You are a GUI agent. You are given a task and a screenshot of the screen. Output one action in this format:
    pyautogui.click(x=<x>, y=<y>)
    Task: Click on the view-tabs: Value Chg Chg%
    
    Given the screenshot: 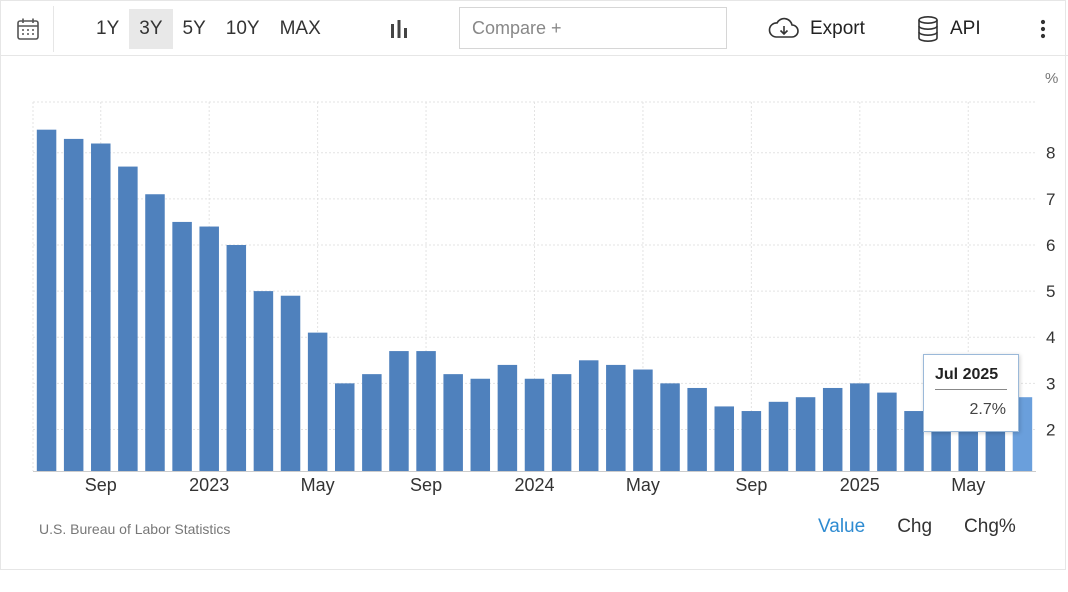 What is the action you would take?
    pyautogui.click(x=933, y=527)
    